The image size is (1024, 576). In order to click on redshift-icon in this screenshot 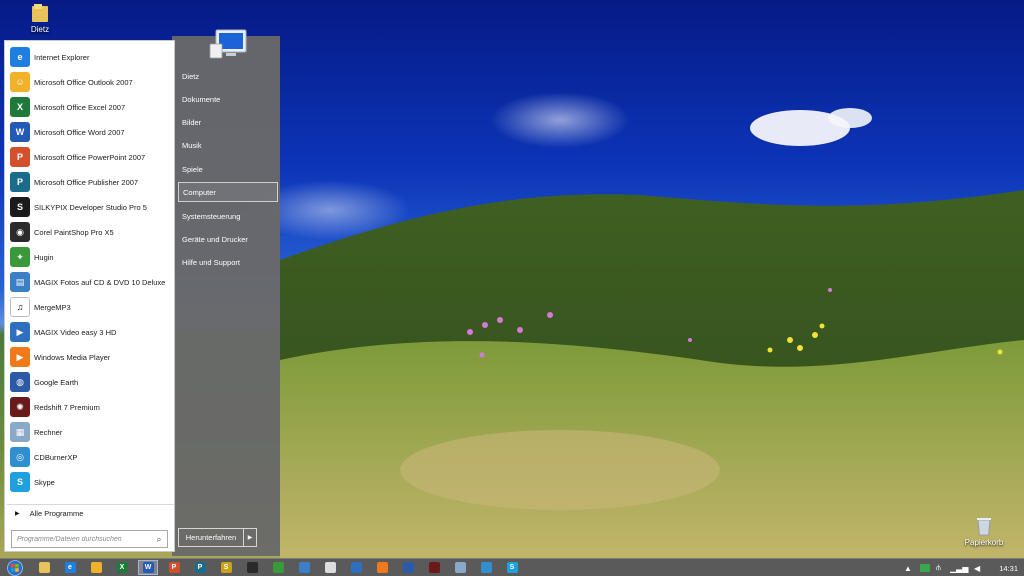, I will do `click(434, 567)`.